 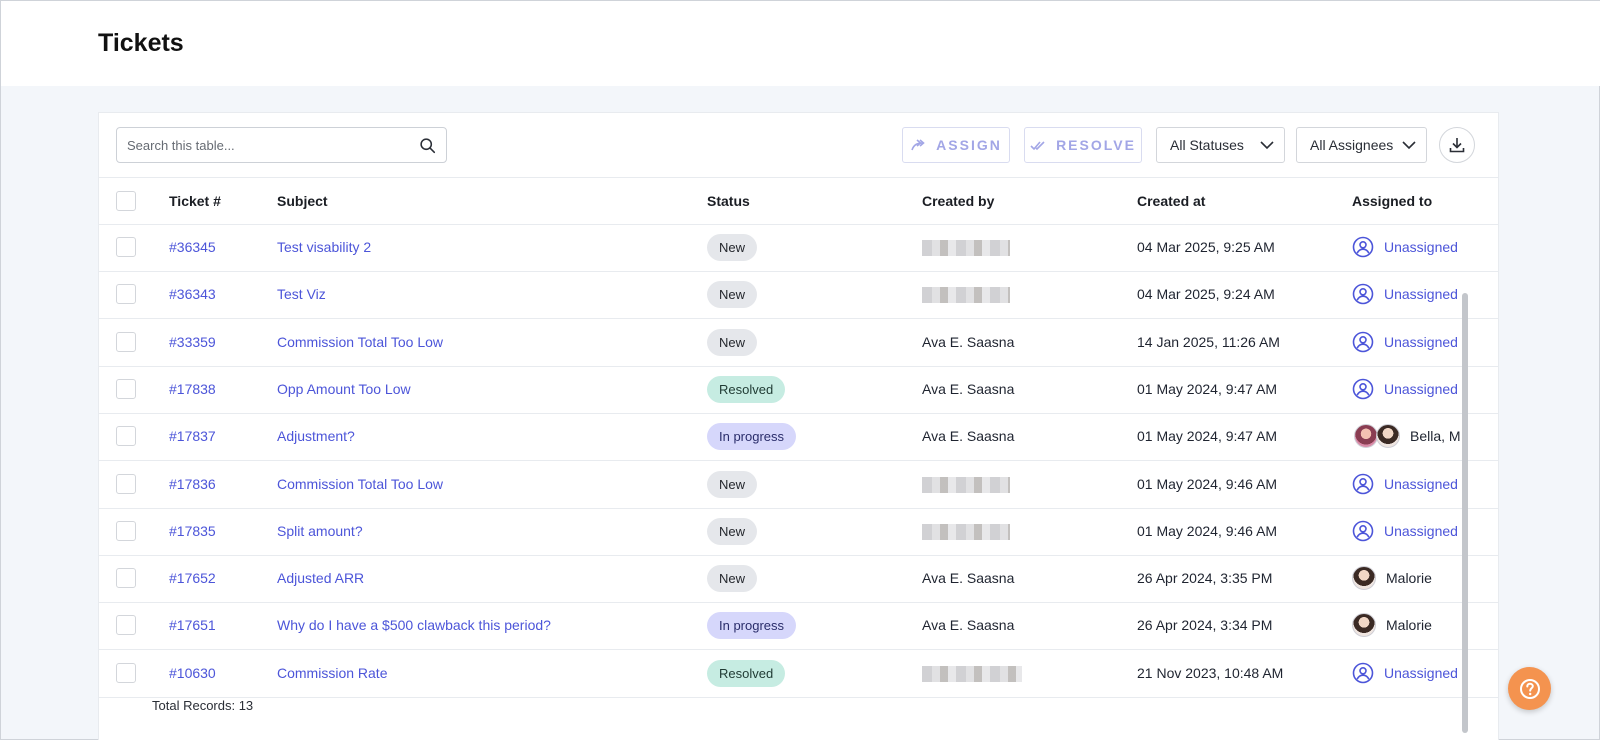 What do you see at coordinates (192, 625) in the screenshot?
I see `ticket-number-link: #17651` at bounding box center [192, 625].